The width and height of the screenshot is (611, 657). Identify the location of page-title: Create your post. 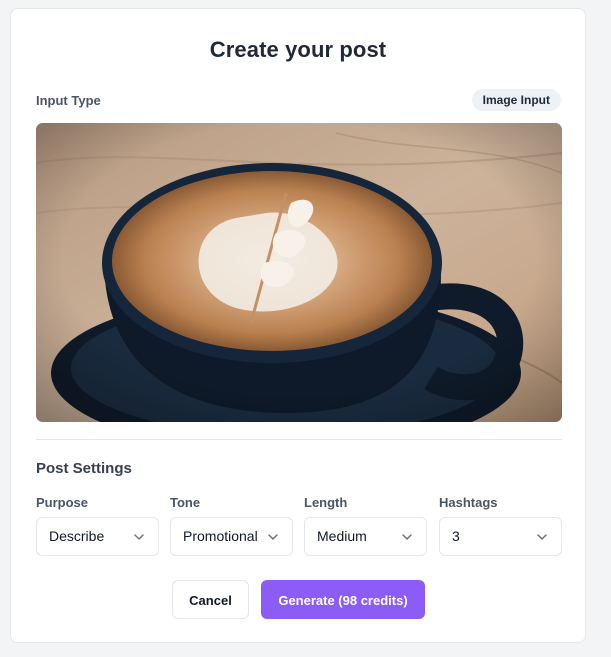
(298, 49).